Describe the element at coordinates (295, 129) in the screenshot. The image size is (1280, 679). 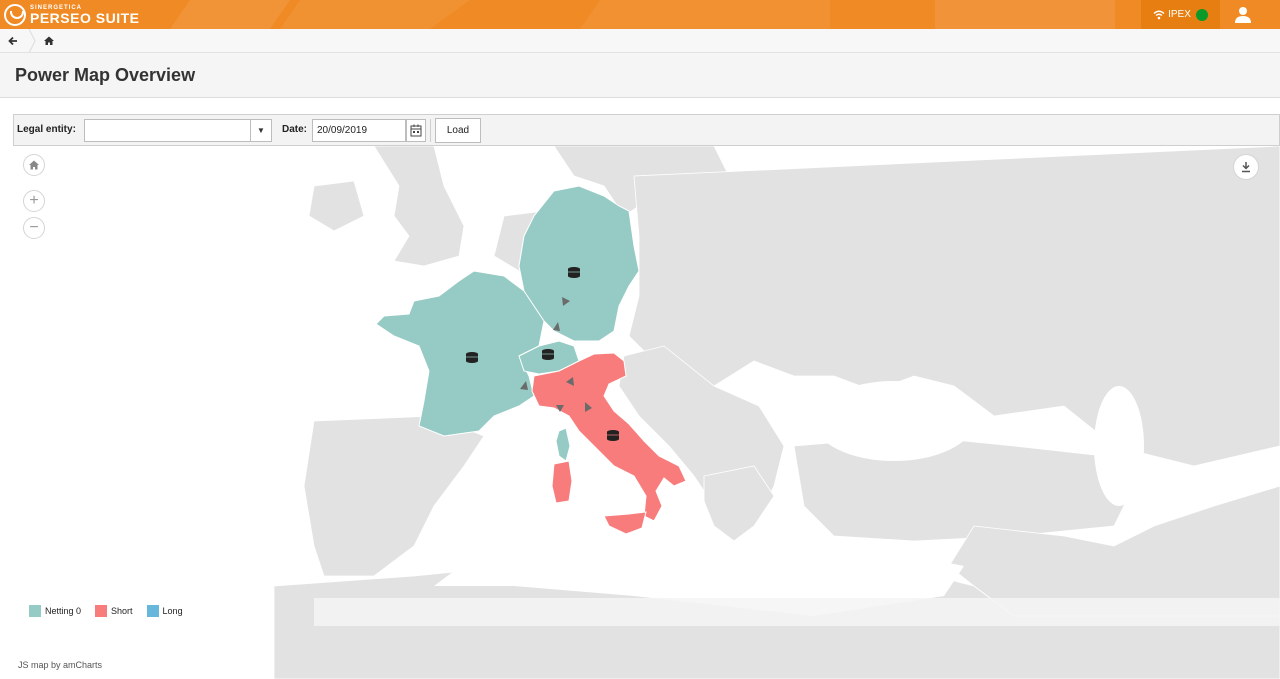
I see `date-label: Date:` at that location.